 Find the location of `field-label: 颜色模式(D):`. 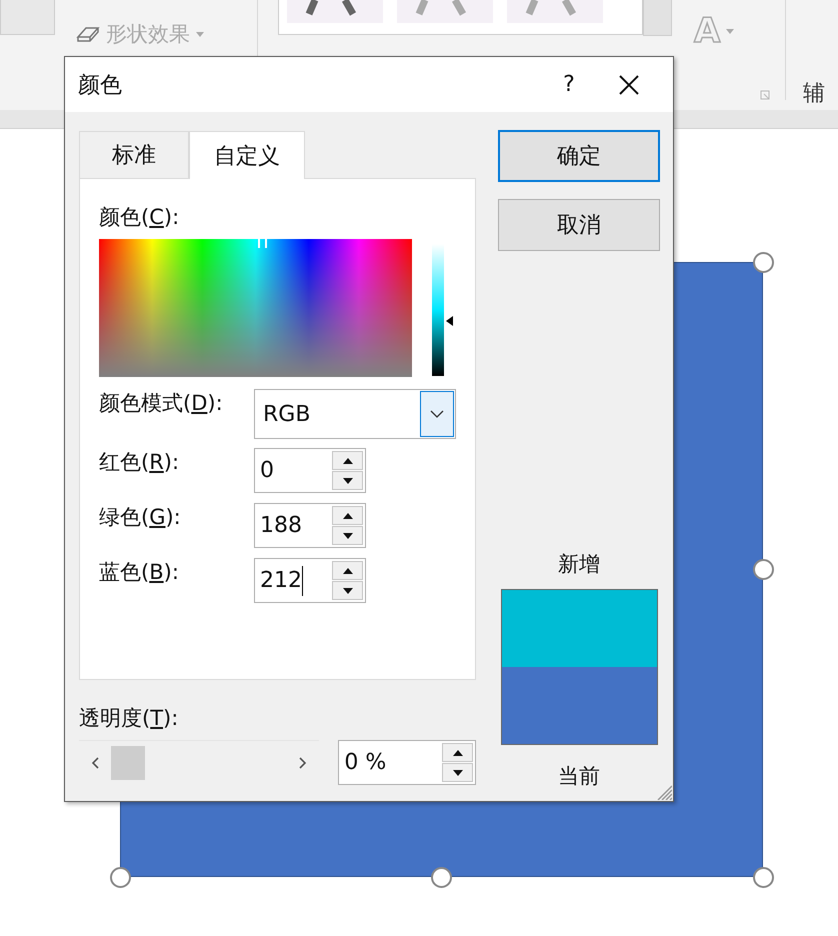

field-label: 颜色模式(D): is located at coordinates (161, 403).